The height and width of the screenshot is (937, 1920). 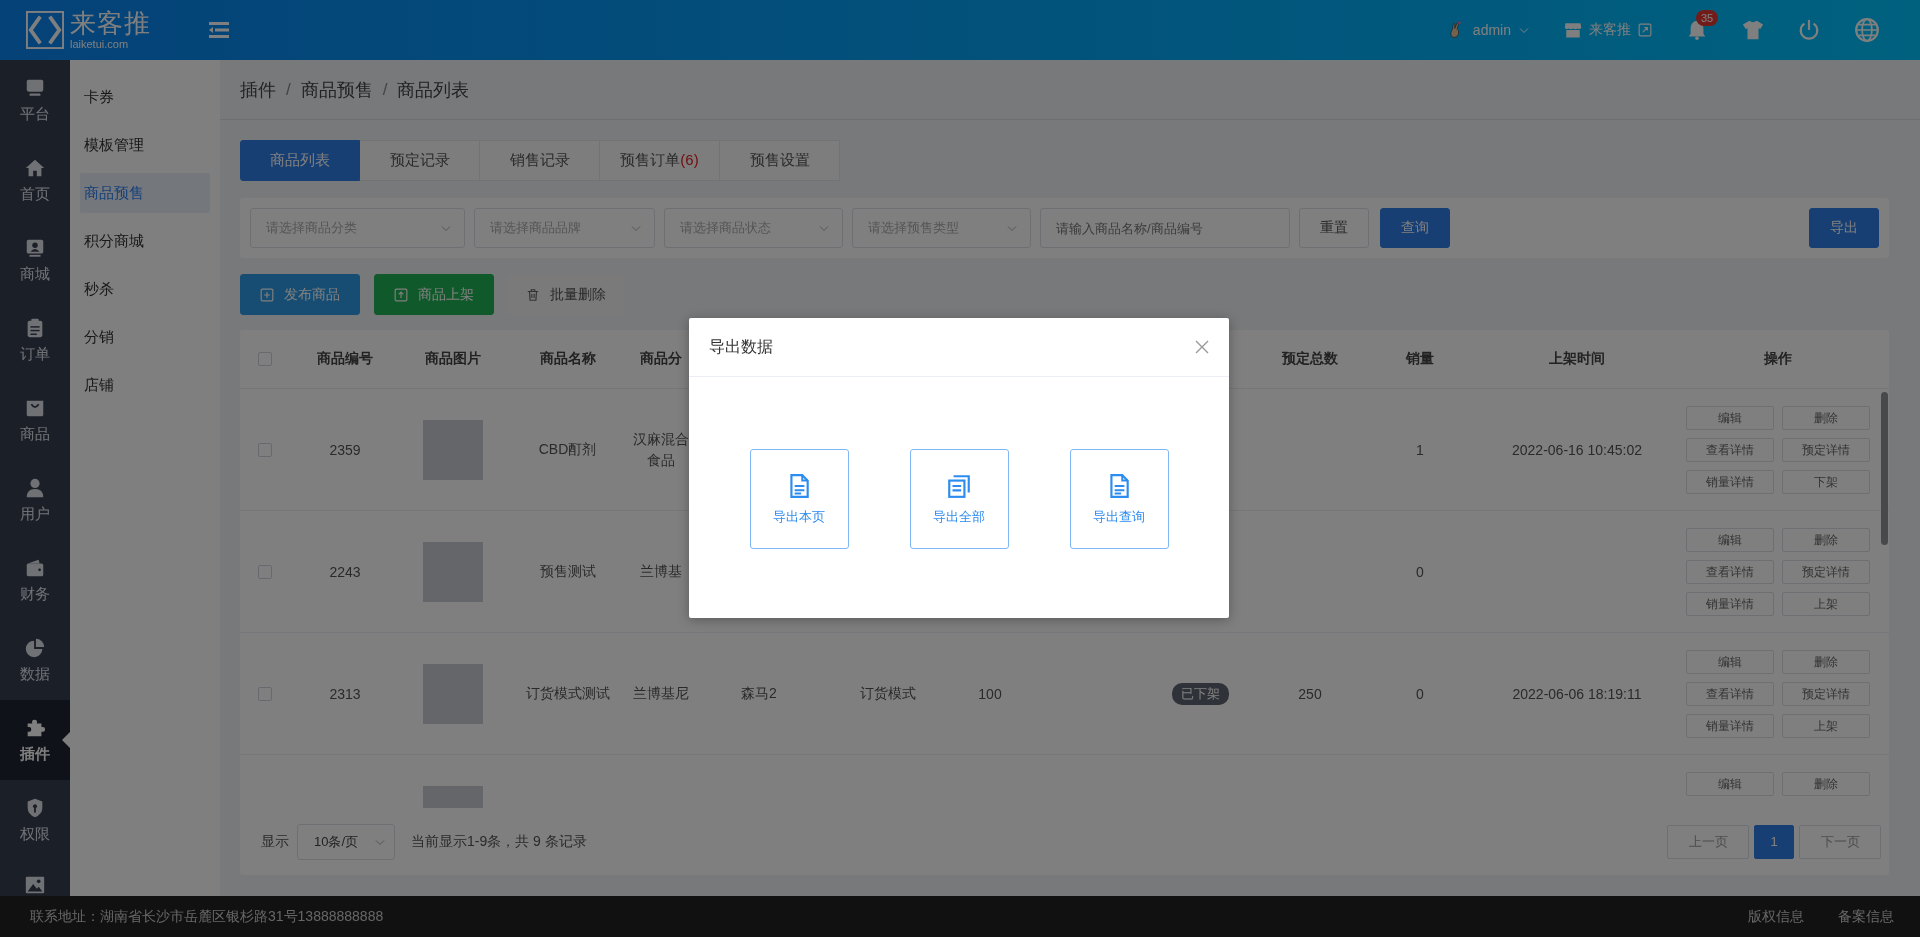 What do you see at coordinates (35, 180) in the screenshot?
I see `nav-rail-item: 首页` at bounding box center [35, 180].